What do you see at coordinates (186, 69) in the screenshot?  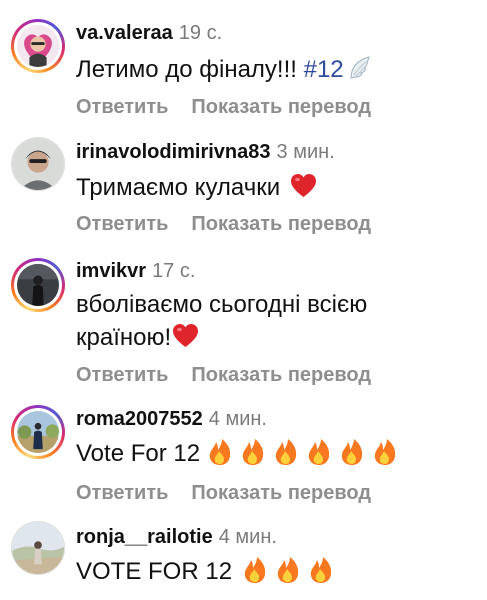 I see `comment-body: Летимо до фіналу!!!` at bounding box center [186, 69].